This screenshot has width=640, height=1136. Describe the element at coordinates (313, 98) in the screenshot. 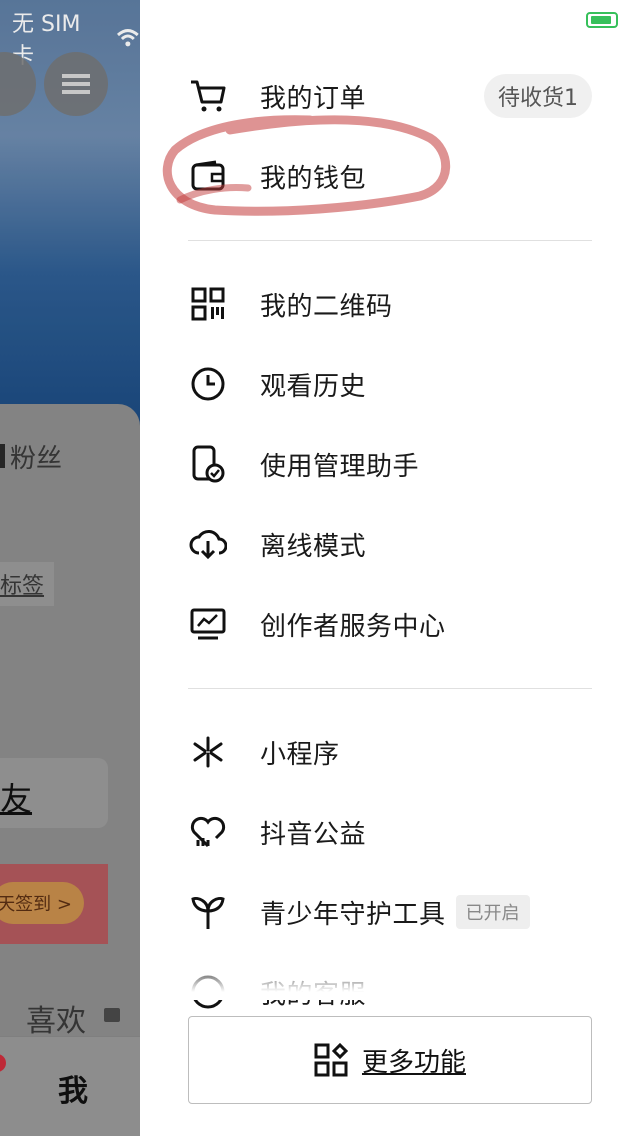

I see `orders-label: 我的订单` at that location.